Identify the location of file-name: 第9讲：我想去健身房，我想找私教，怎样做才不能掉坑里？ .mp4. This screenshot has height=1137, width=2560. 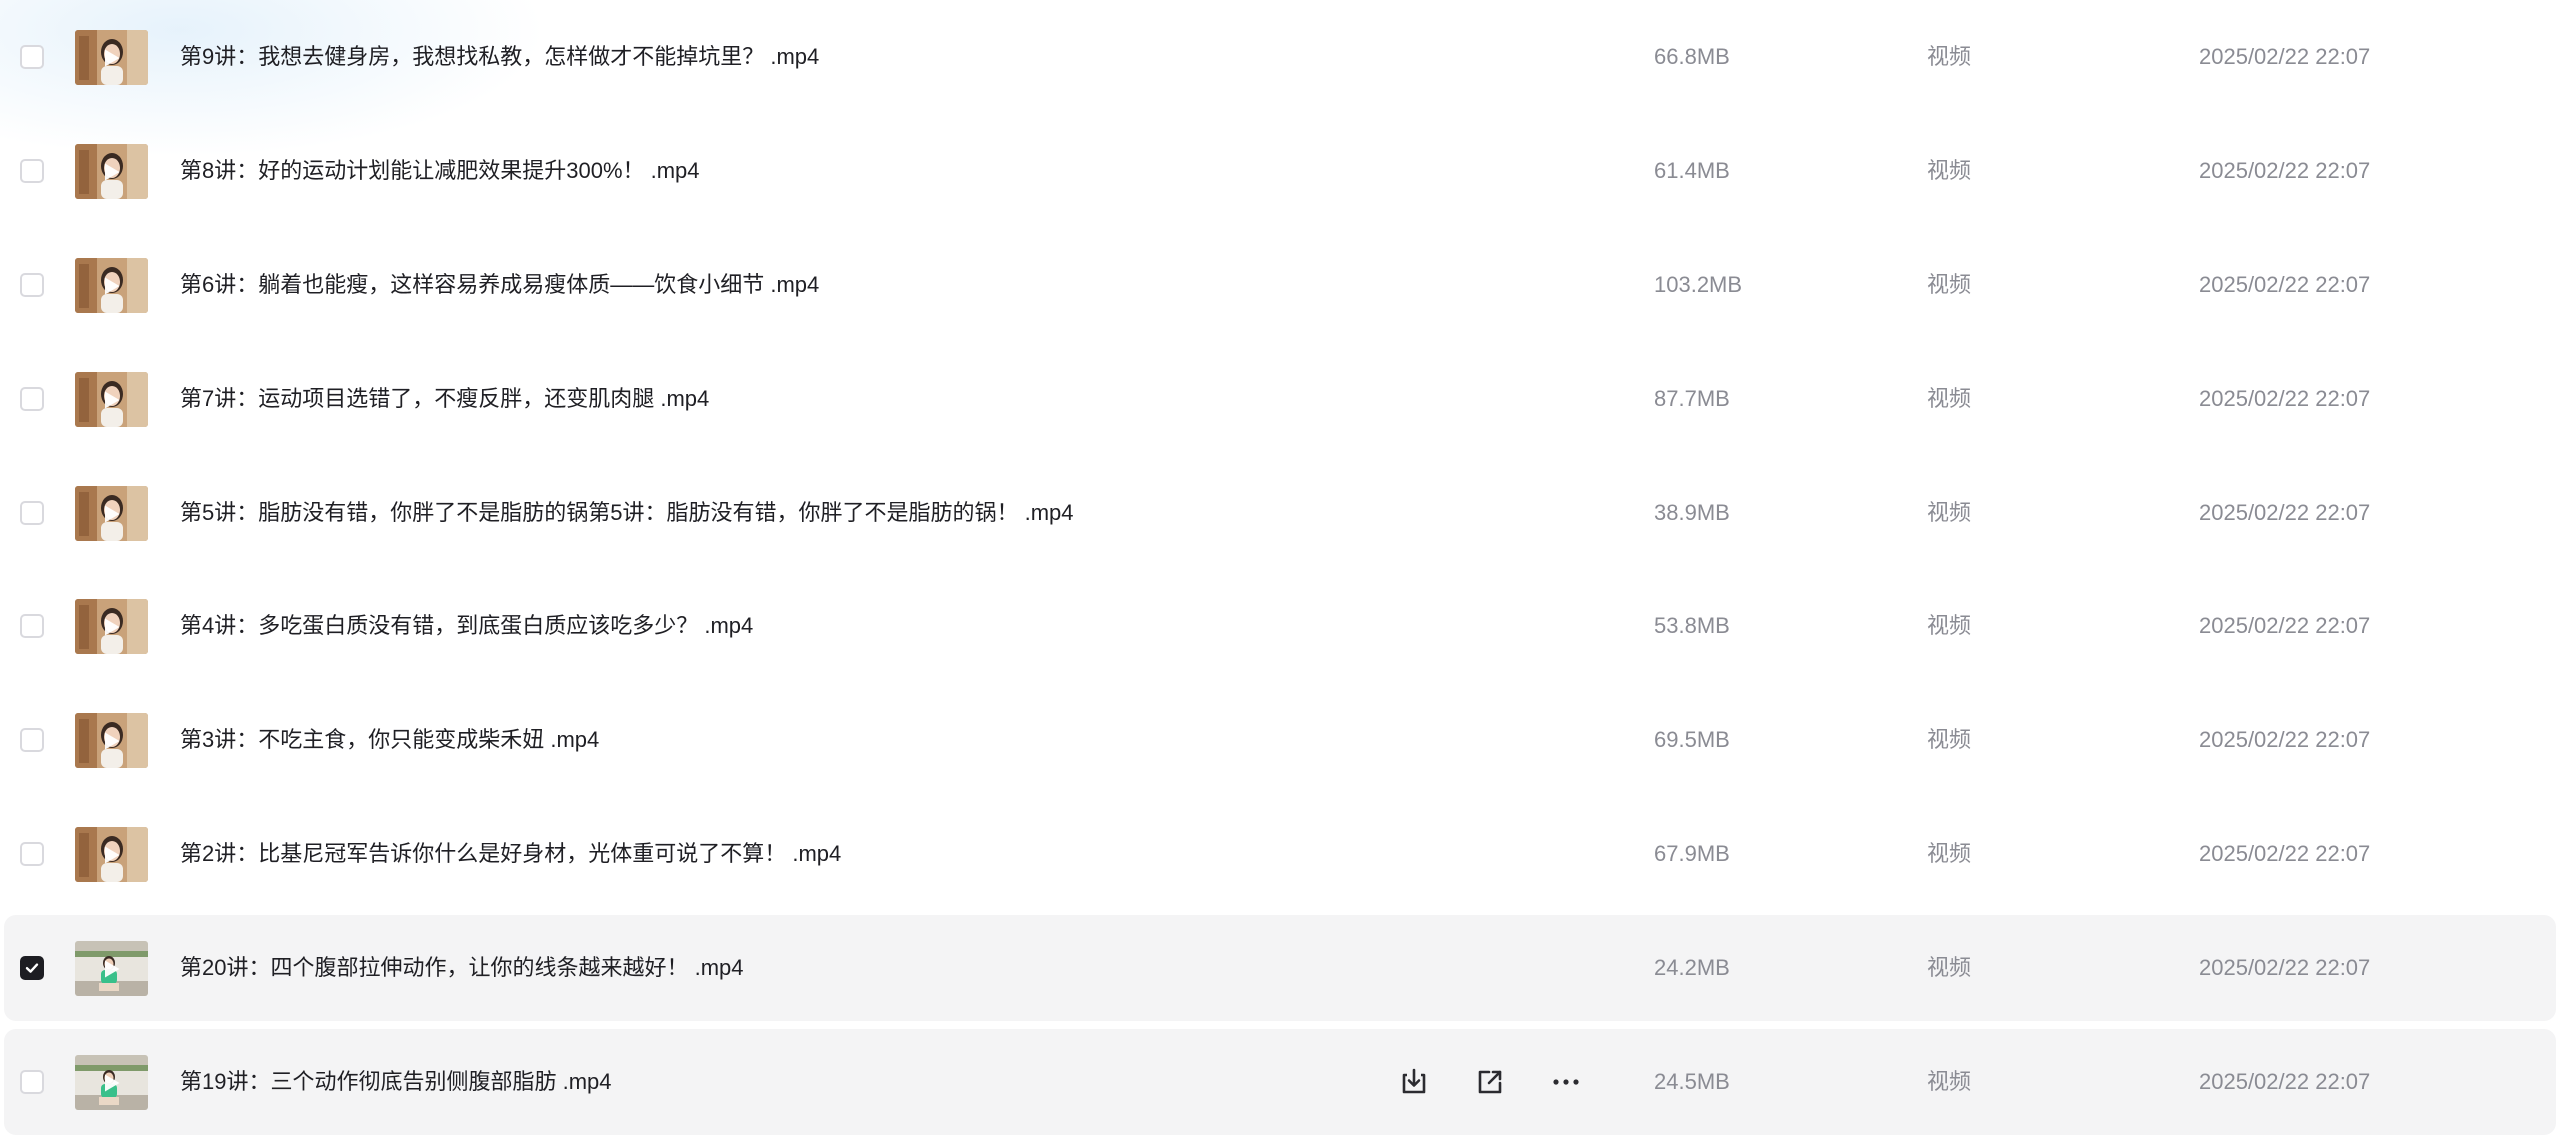
(499, 57).